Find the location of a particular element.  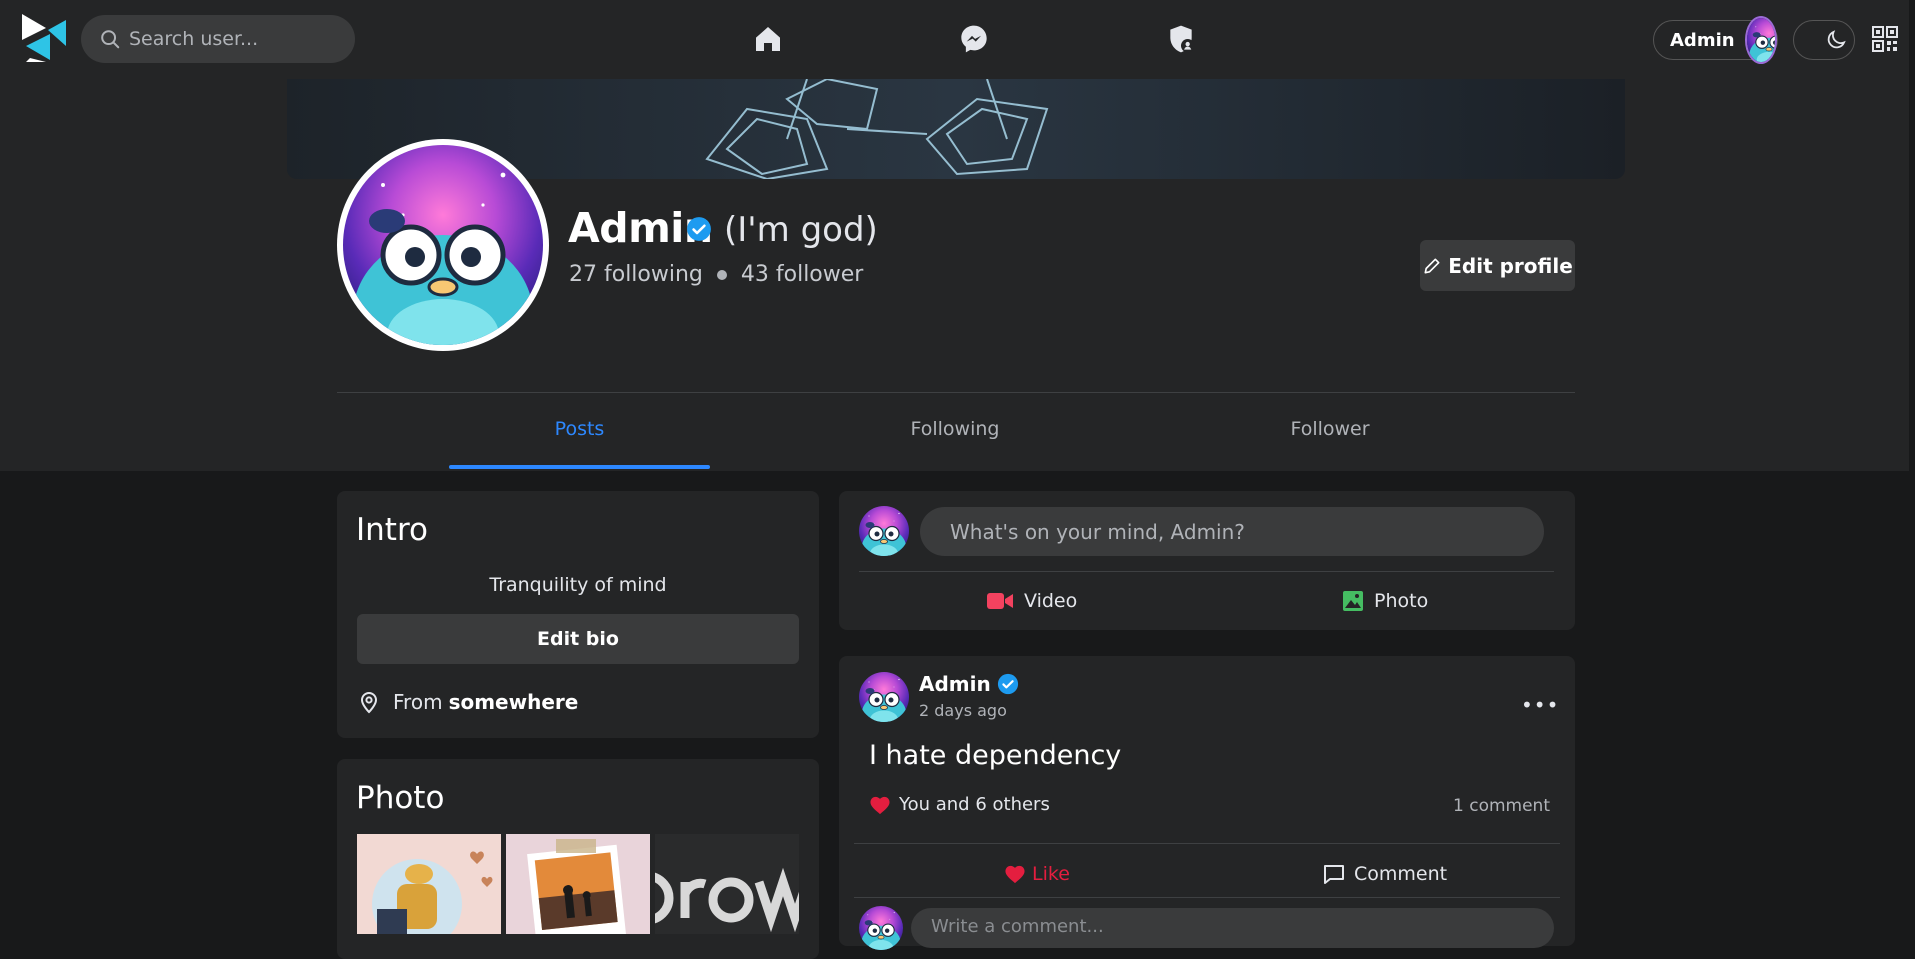

user-menu: Admin is located at coordinates (1715, 40).